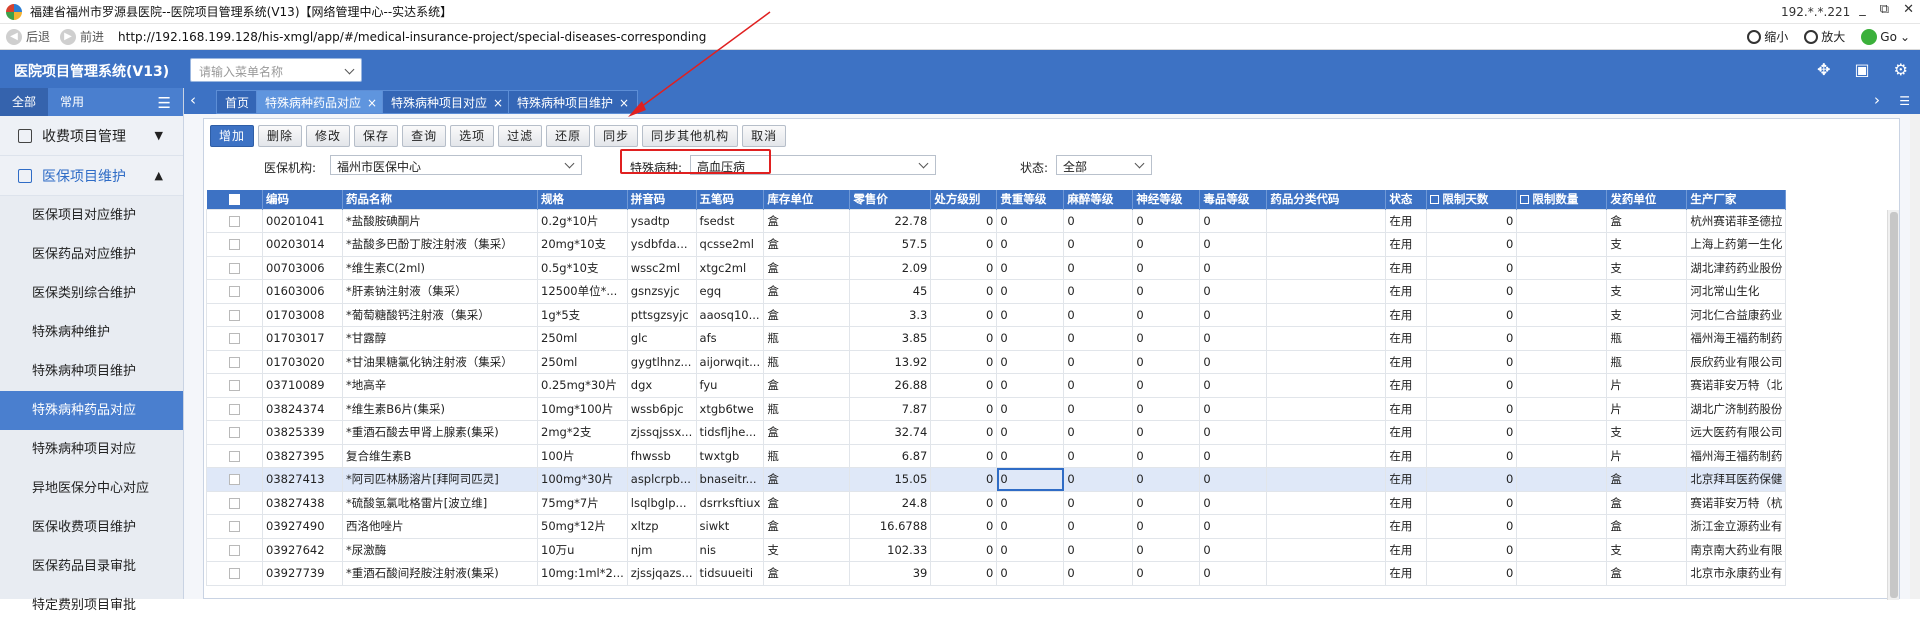 Image resolution: width=1920 pixels, height=625 pixels. What do you see at coordinates (91, 488) in the screenshot?
I see `sidebar-item: 异地医保分中心对应` at bounding box center [91, 488].